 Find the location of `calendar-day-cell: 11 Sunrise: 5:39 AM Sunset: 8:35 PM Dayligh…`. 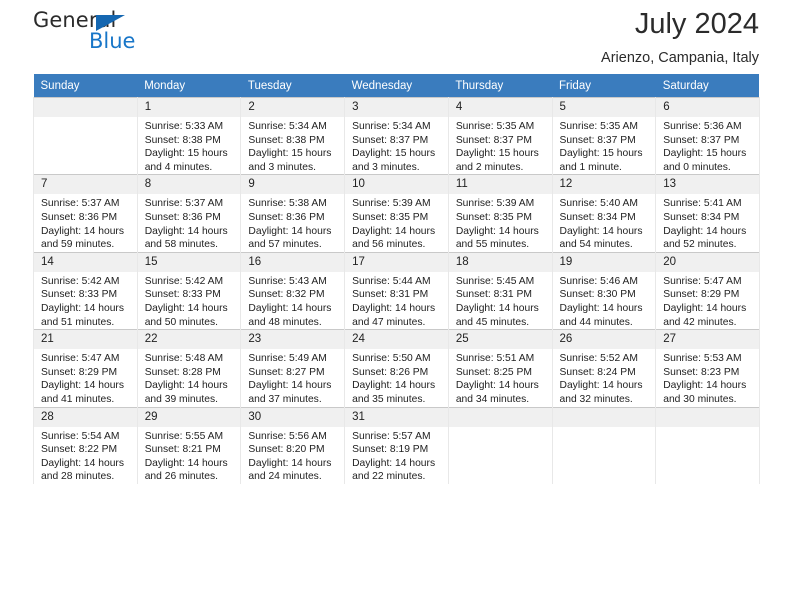

calendar-day-cell: 11 Sunrise: 5:39 AM Sunset: 8:35 PM Dayligh… is located at coordinates (500, 213).